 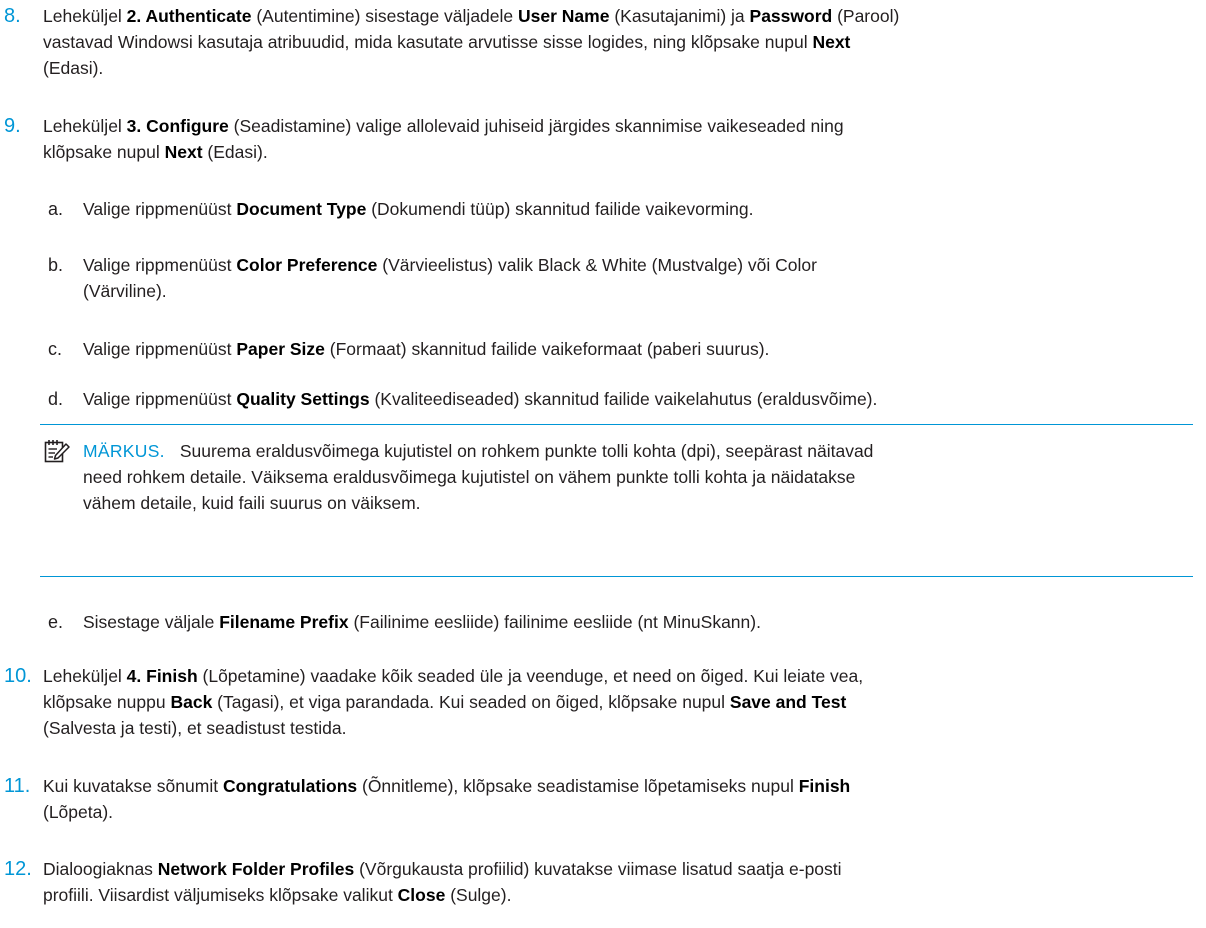 What do you see at coordinates (104, 152) in the screenshot?
I see `text: klõpsake nupul` at bounding box center [104, 152].